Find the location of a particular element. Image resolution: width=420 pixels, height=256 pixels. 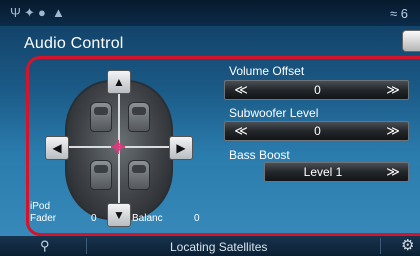

navigation-icon: ⚲ is located at coordinates (49, 246).